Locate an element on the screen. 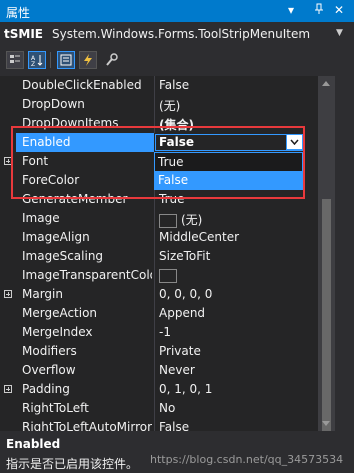  property-name: DropDown is located at coordinates (53, 104).